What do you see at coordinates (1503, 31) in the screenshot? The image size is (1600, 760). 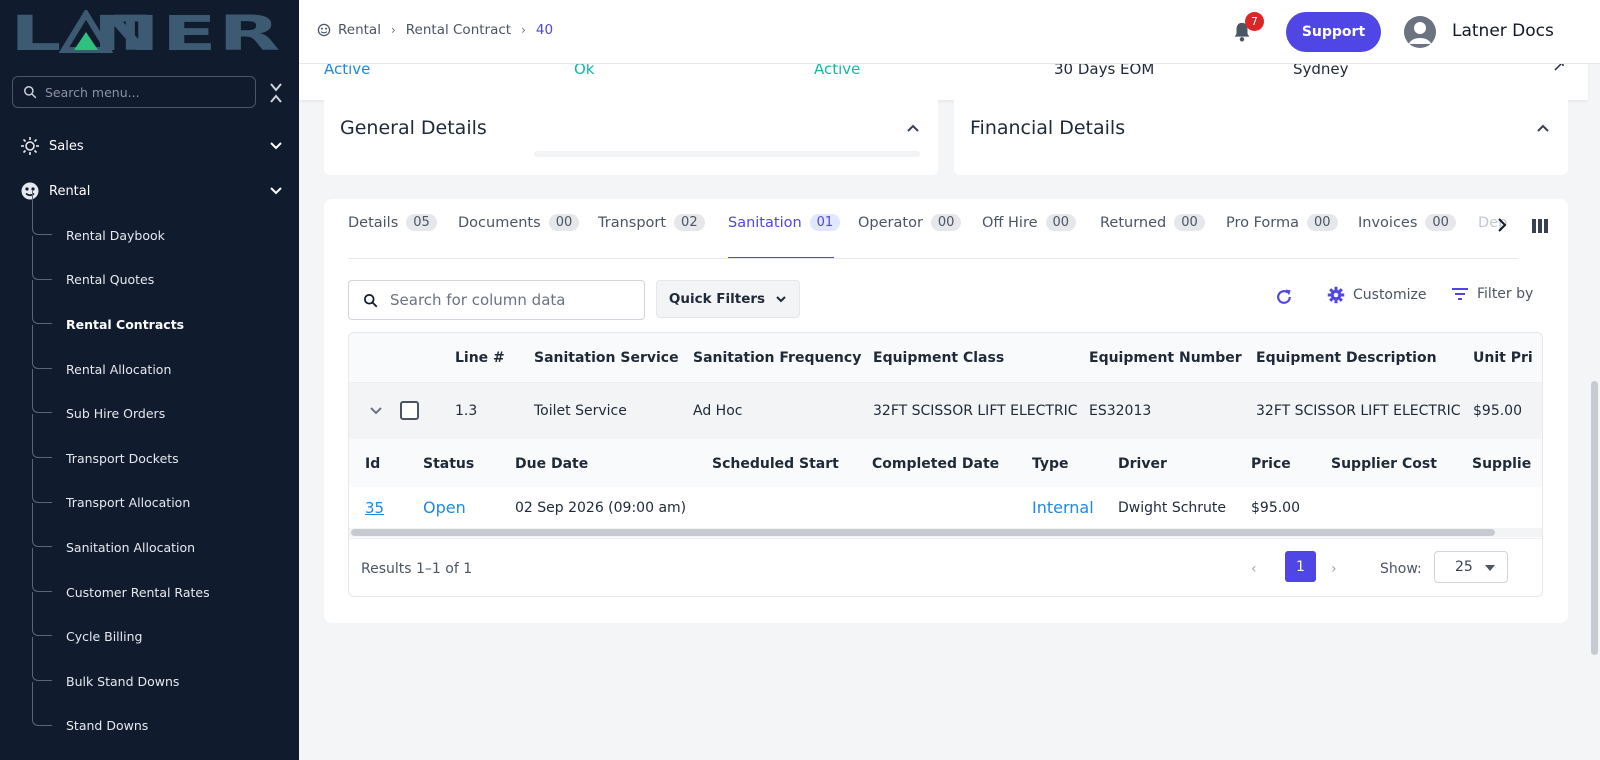 I see `user-name: Latner Docs` at bounding box center [1503, 31].